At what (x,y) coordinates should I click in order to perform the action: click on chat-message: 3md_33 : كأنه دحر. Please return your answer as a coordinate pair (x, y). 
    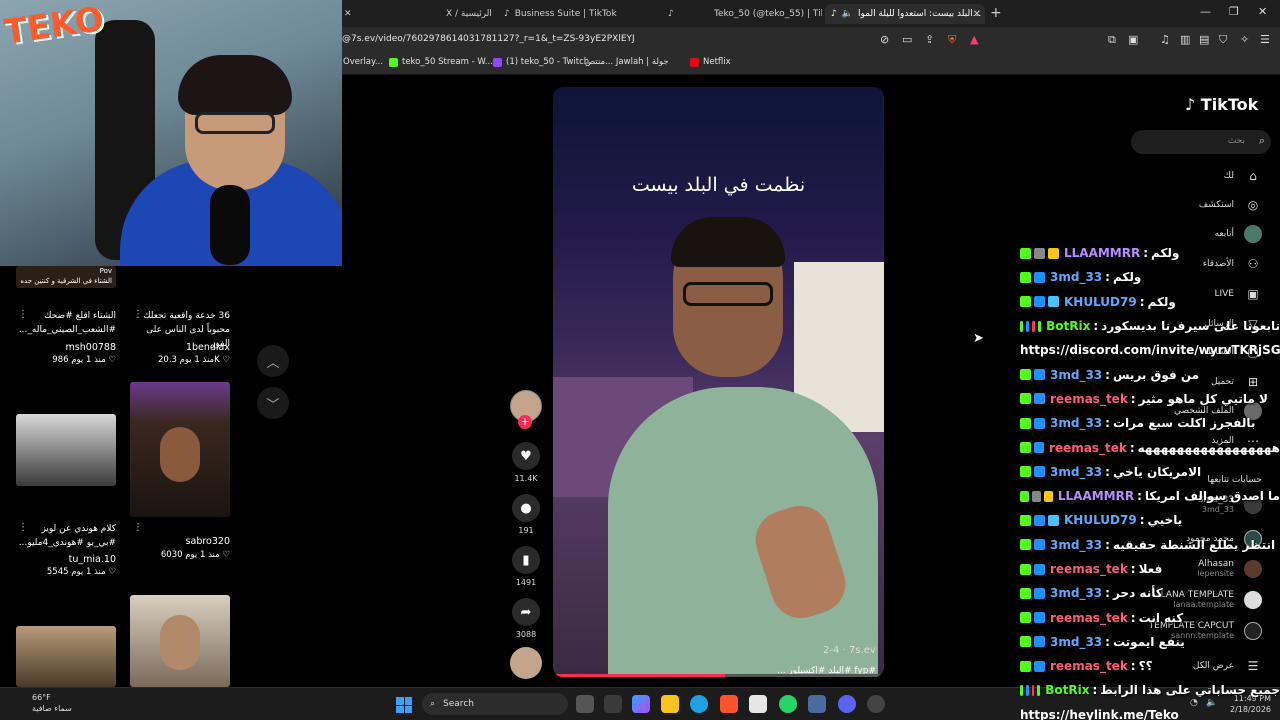
    Looking at the image, I should click on (1150, 593).